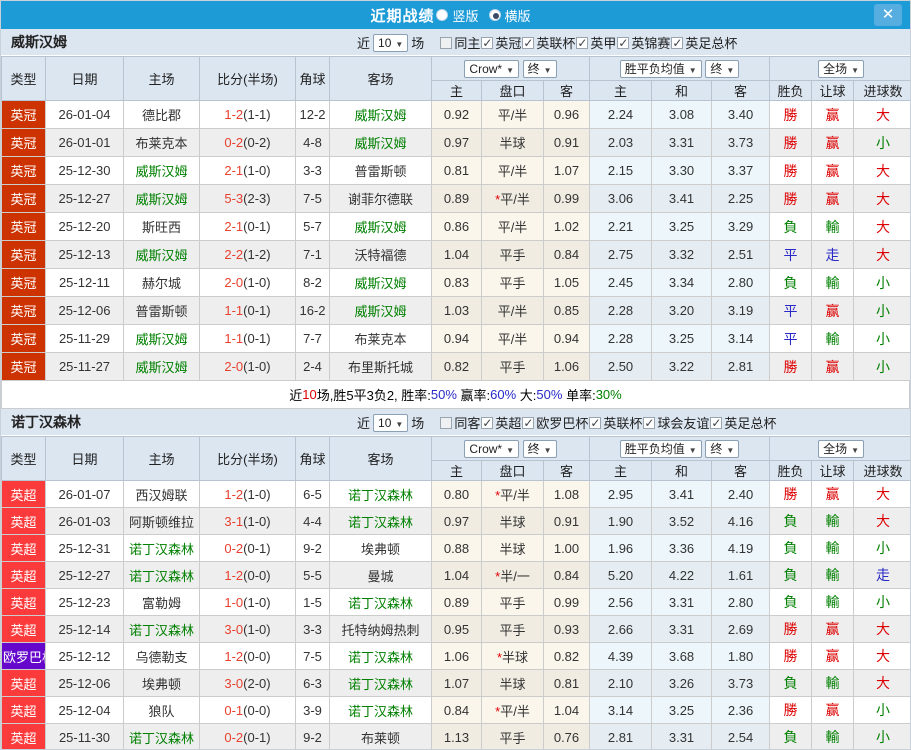 Image resolution: width=911 pixels, height=750 pixels. Describe the element at coordinates (881, 142) in the screenshot. I see `goals-verdict: 小` at that location.